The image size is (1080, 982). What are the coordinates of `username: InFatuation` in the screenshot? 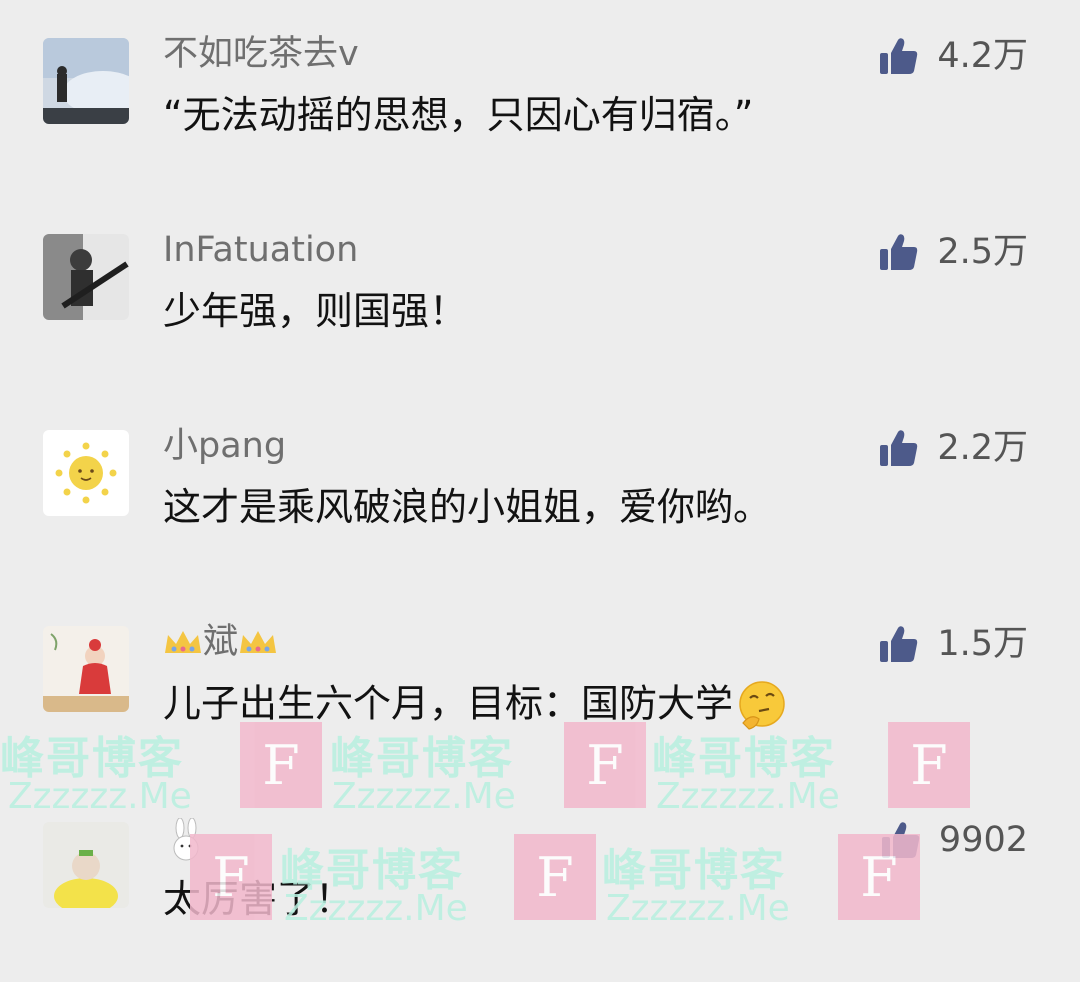 It's located at (260, 250).